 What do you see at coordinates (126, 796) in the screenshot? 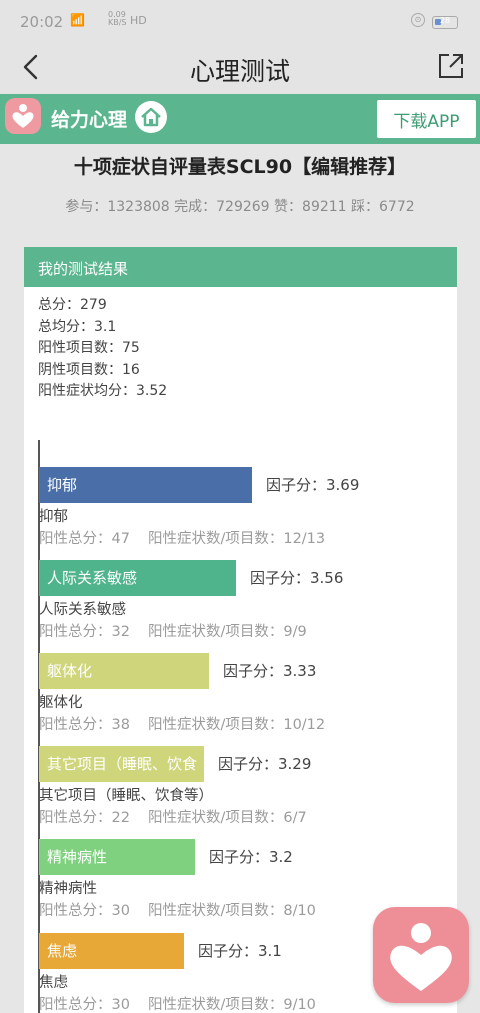
I see `factor-name: 其它项目（睡眠、饮食等）` at bounding box center [126, 796].